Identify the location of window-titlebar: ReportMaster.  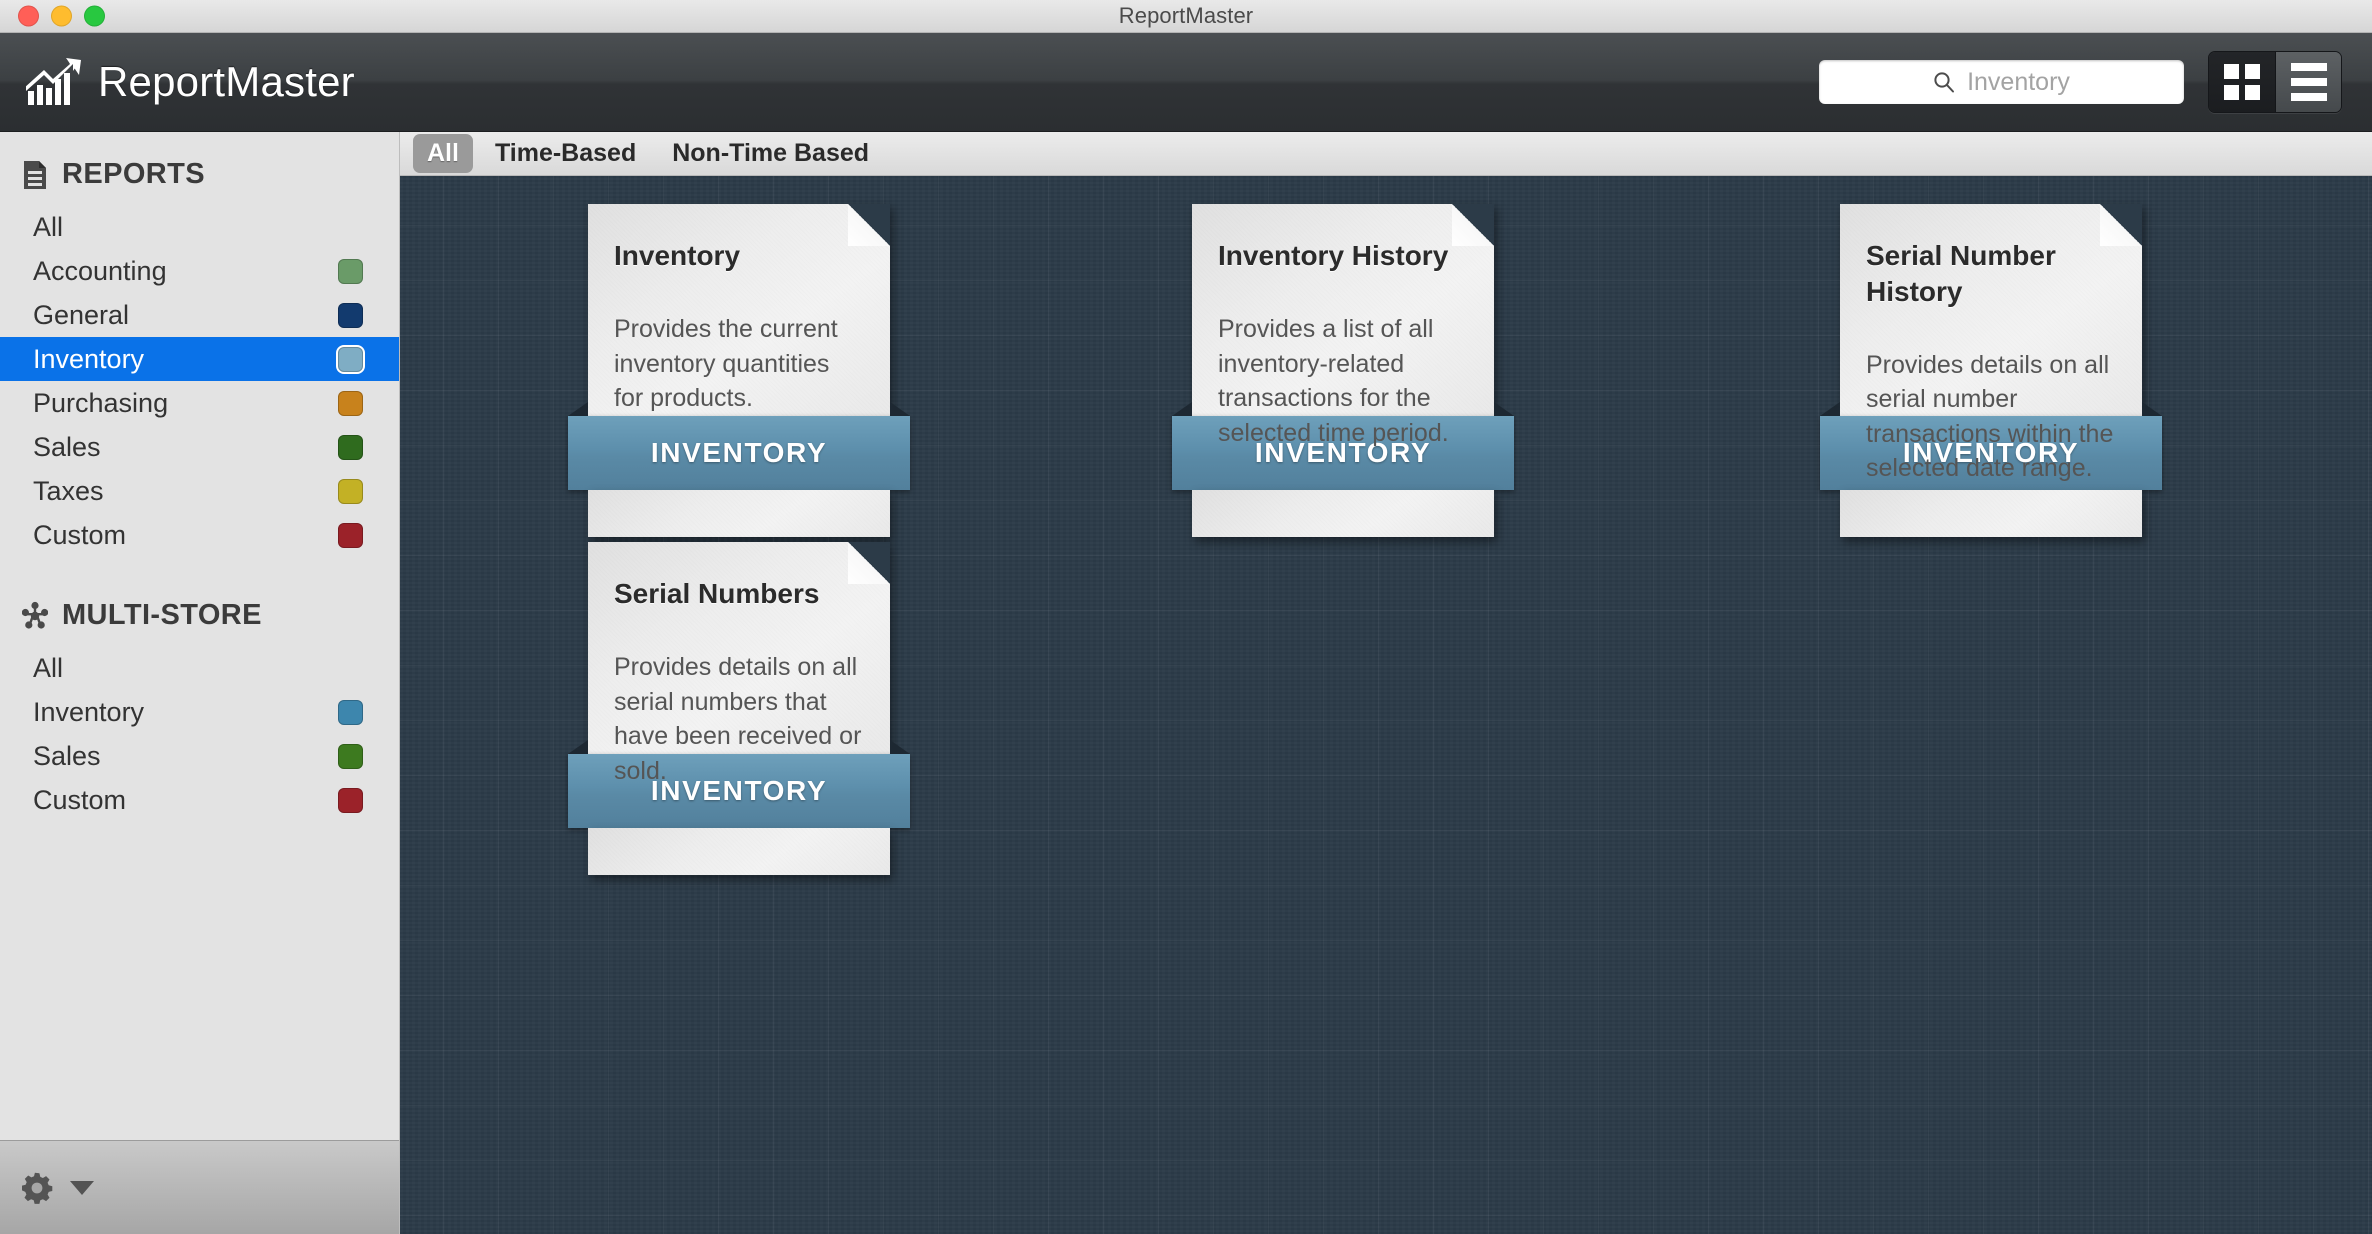
(1186, 16).